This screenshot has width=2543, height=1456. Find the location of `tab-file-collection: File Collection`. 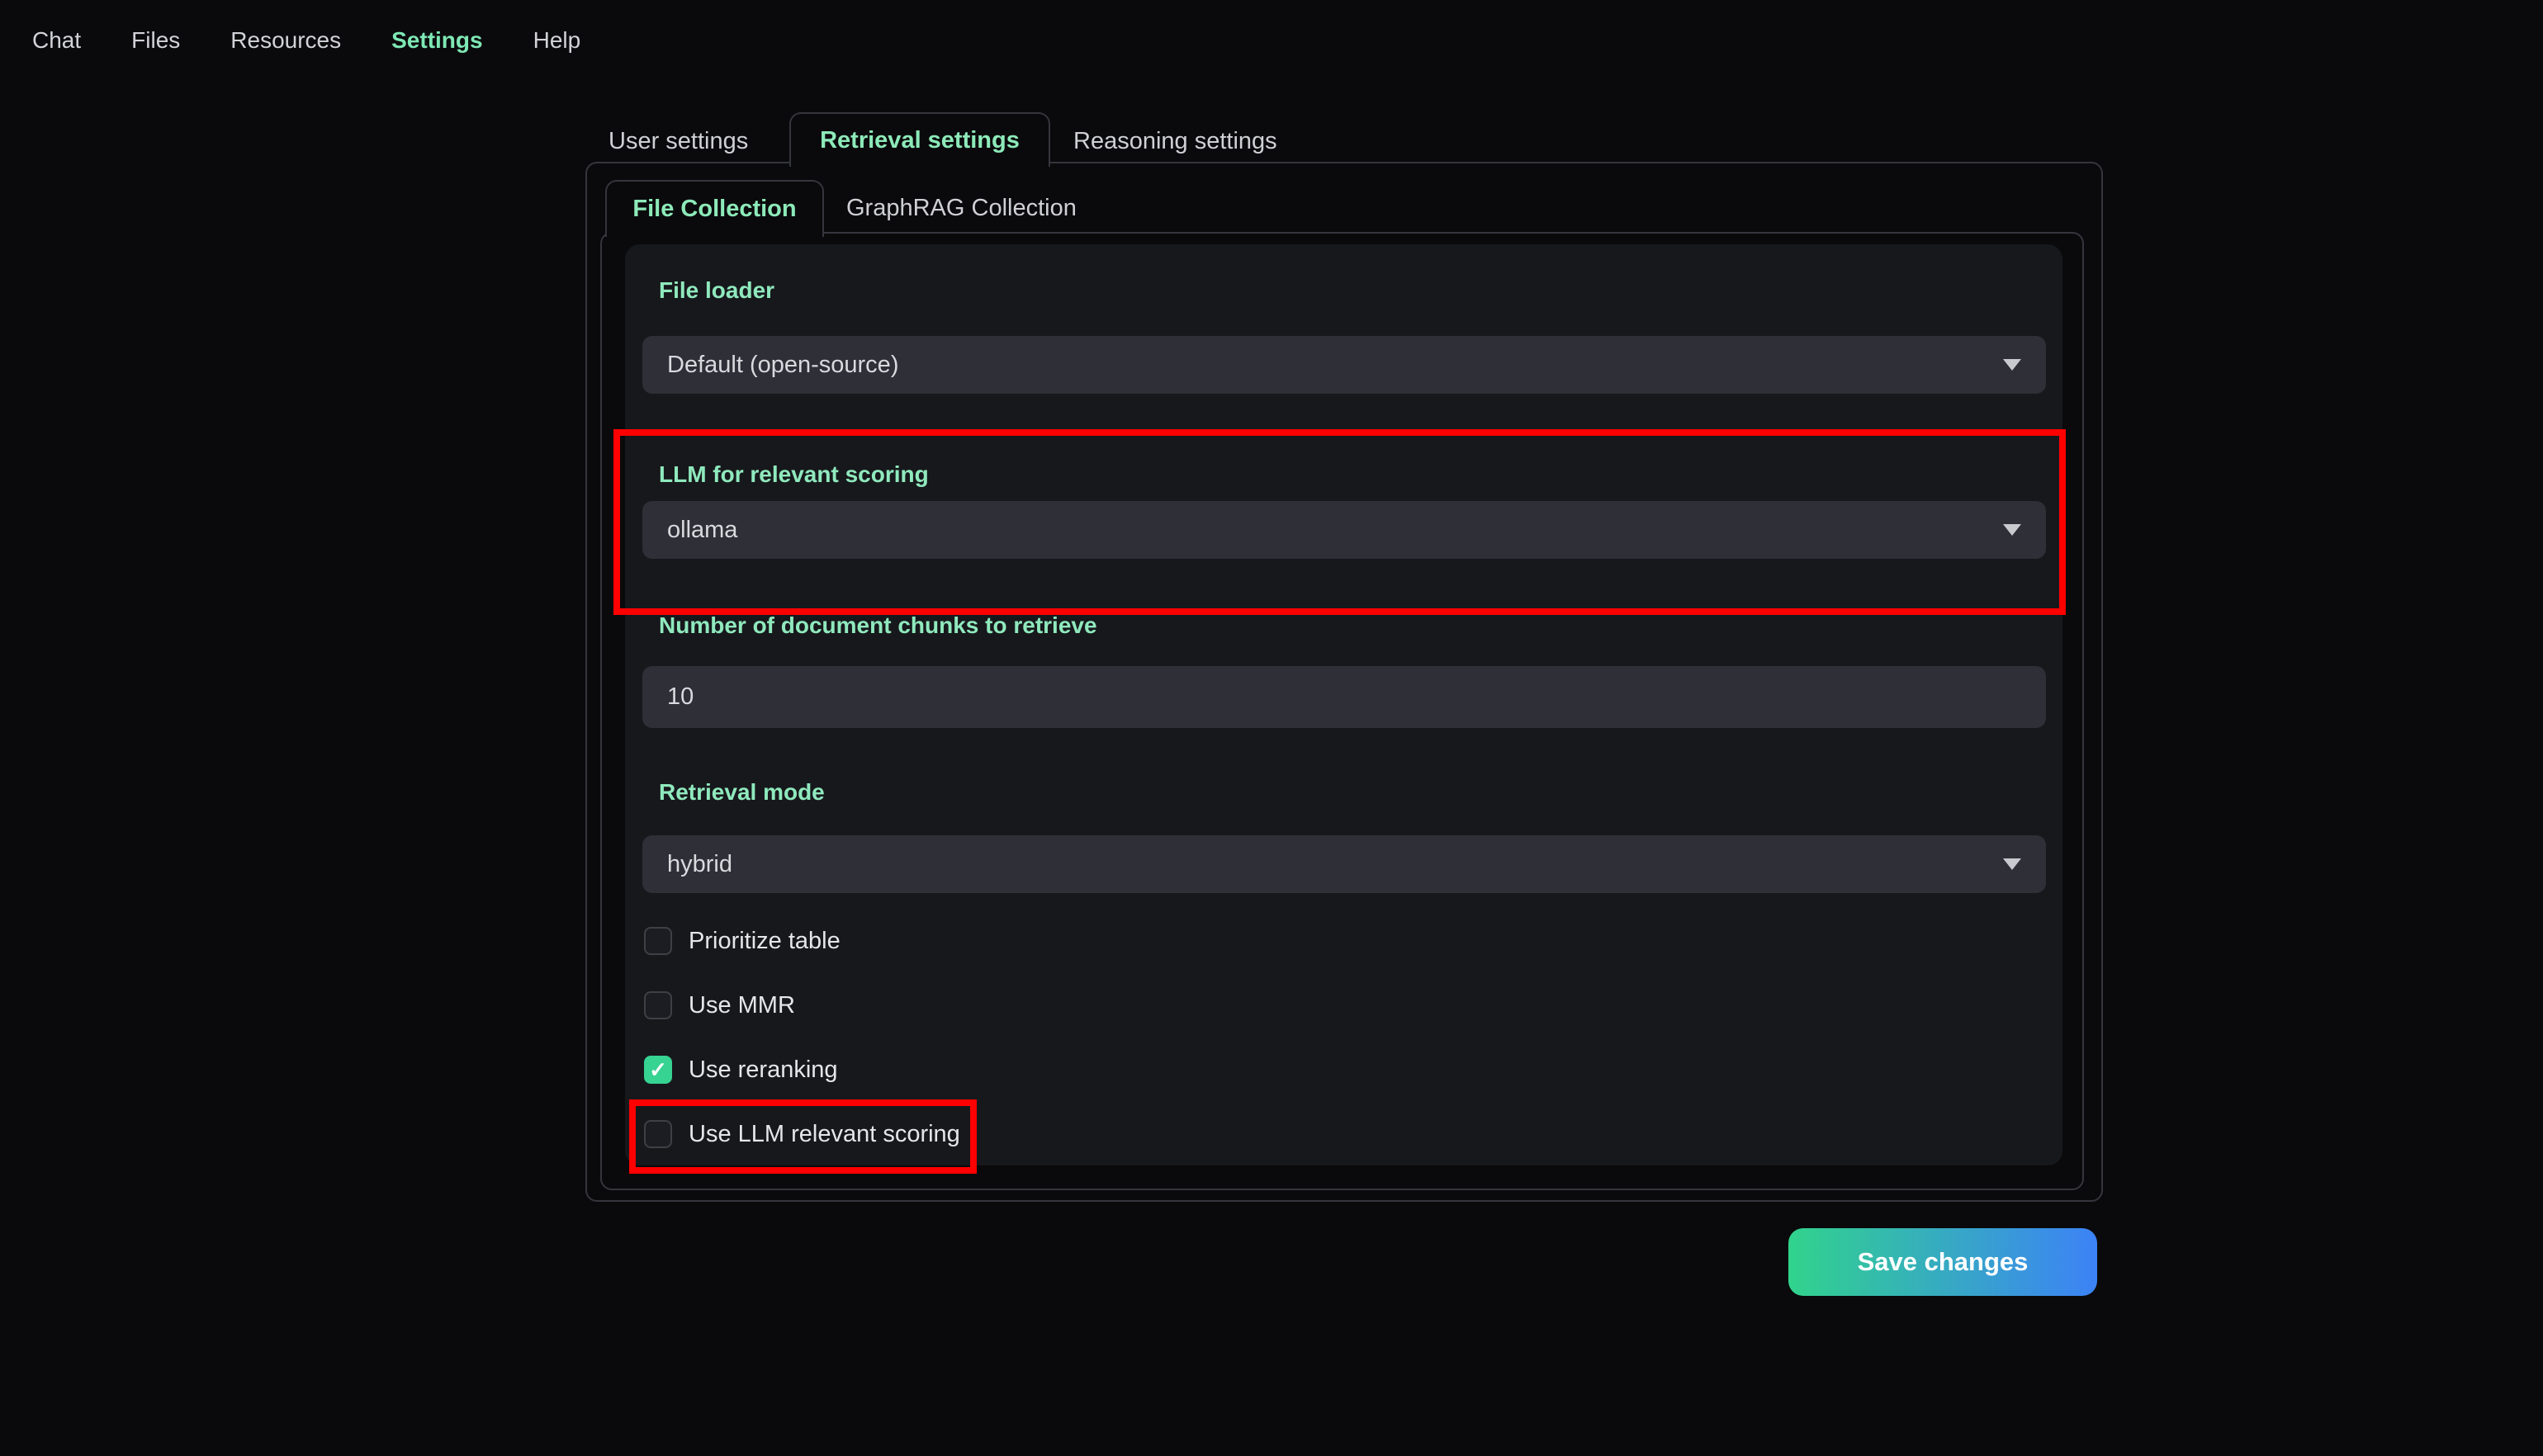

tab-file-collection: File Collection is located at coordinates (714, 208).